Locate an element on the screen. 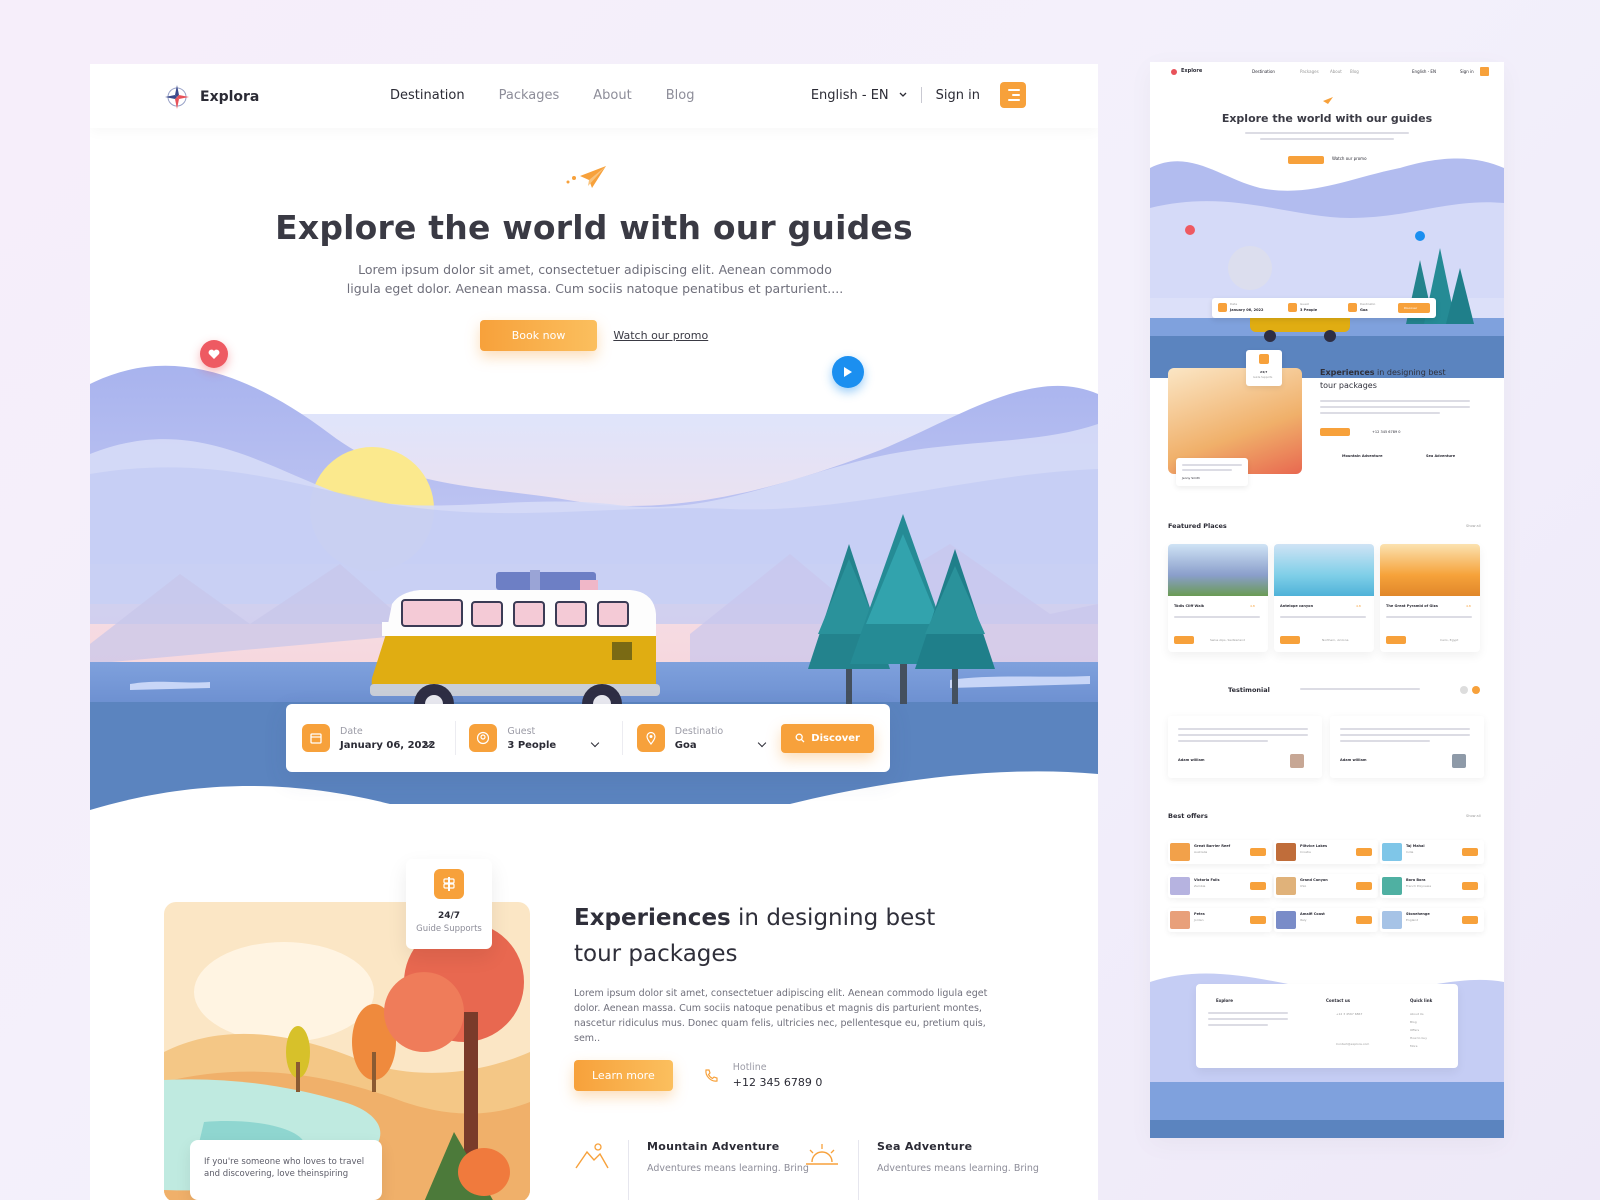 This screenshot has width=1600, height=1200. language-select: English - EN is located at coordinates (859, 95).